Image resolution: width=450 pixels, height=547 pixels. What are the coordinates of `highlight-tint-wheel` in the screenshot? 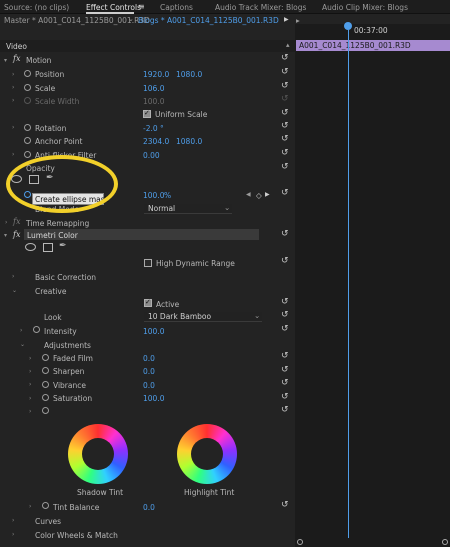 It's located at (207, 454).